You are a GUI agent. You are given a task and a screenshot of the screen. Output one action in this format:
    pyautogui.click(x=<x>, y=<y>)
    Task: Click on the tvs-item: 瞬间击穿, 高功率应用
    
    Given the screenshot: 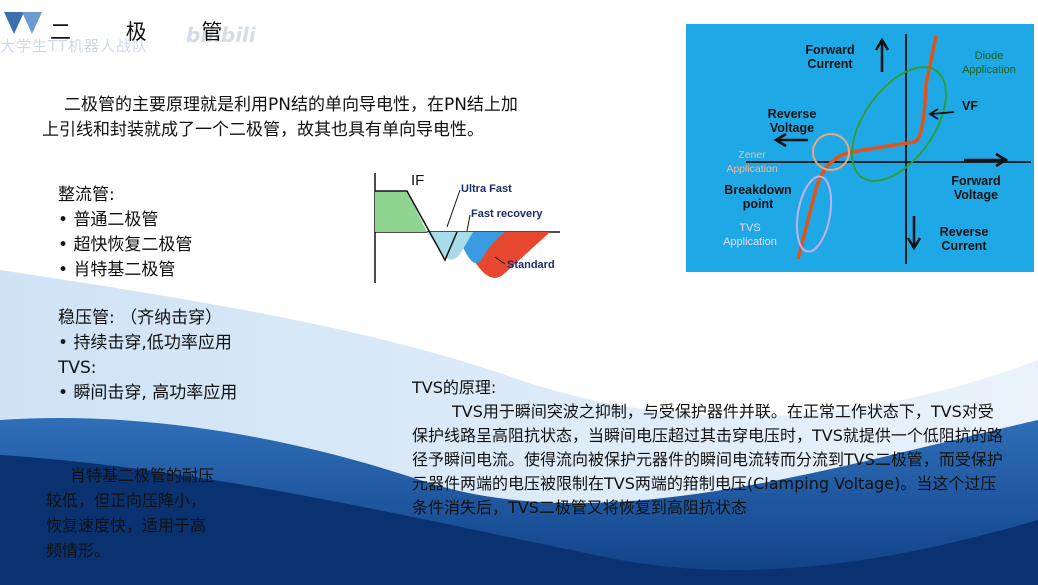 What is the action you would take?
    pyautogui.click(x=147, y=393)
    